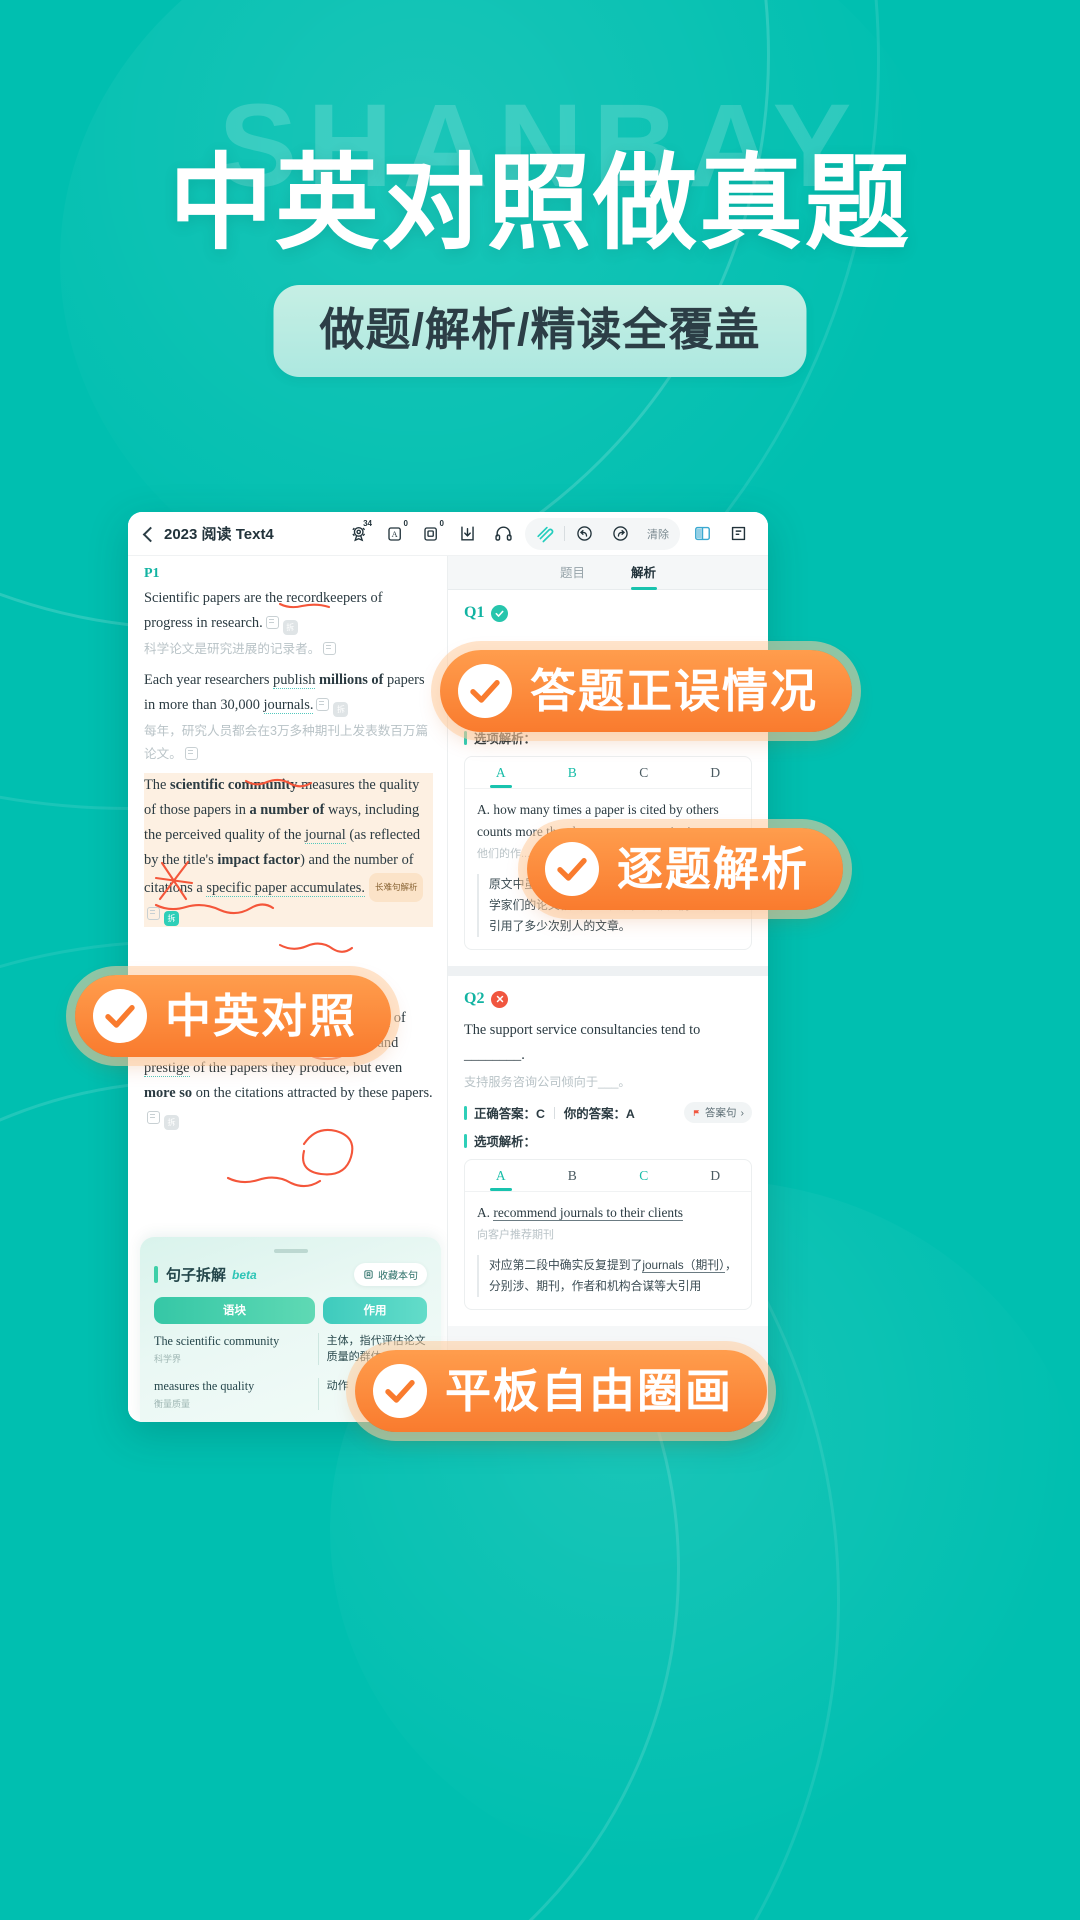 The image size is (1080, 1920). I want to click on highlighter-pen-icon, so click(545, 534).